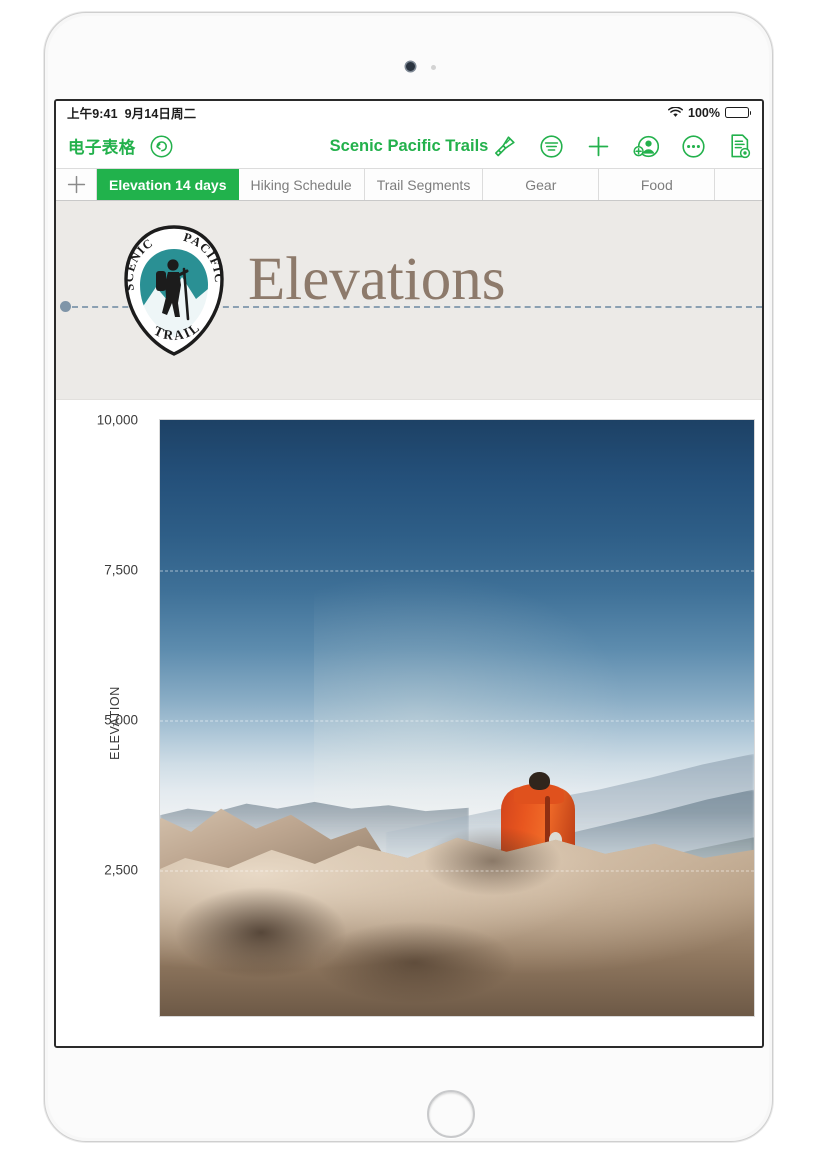 This screenshot has height=1154, width=817. What do you see at coordinates (92, 114) in the screenshot?
I see `status-time: 上午9:41` at bounding box center [92, 114].